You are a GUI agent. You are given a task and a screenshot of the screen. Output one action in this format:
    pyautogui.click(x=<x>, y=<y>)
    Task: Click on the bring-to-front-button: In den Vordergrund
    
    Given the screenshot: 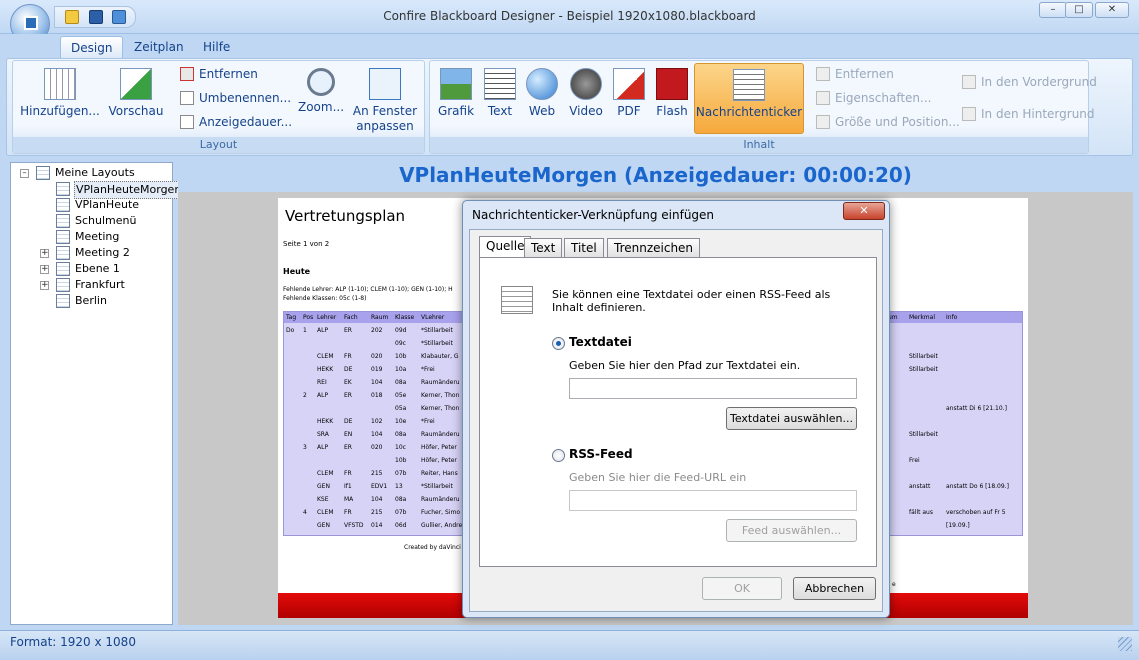 What is the action you would take?
    pyautogui.click(x=1029, y=82)
    